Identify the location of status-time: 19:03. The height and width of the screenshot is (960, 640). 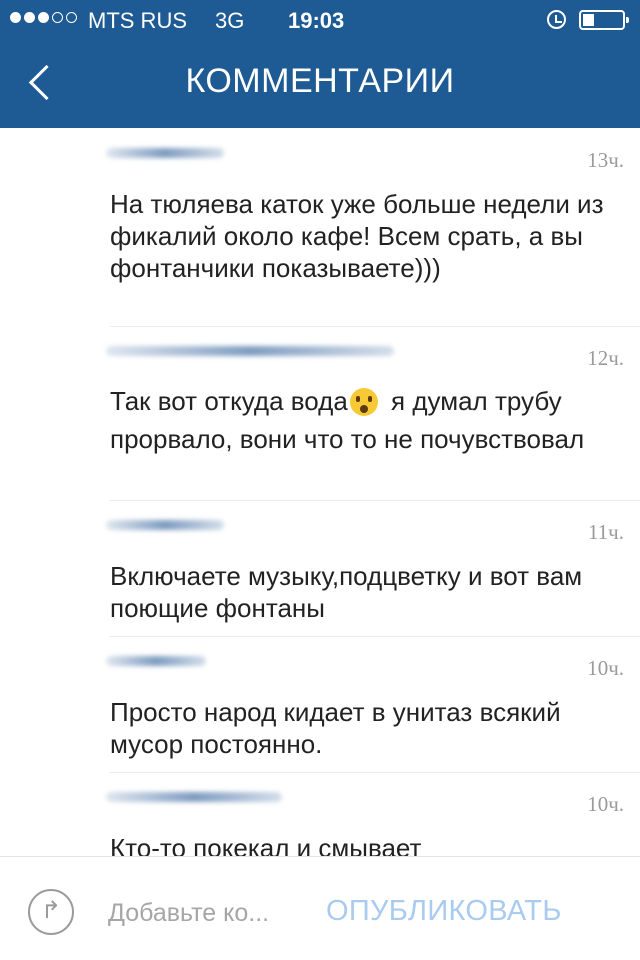
(316, 20).